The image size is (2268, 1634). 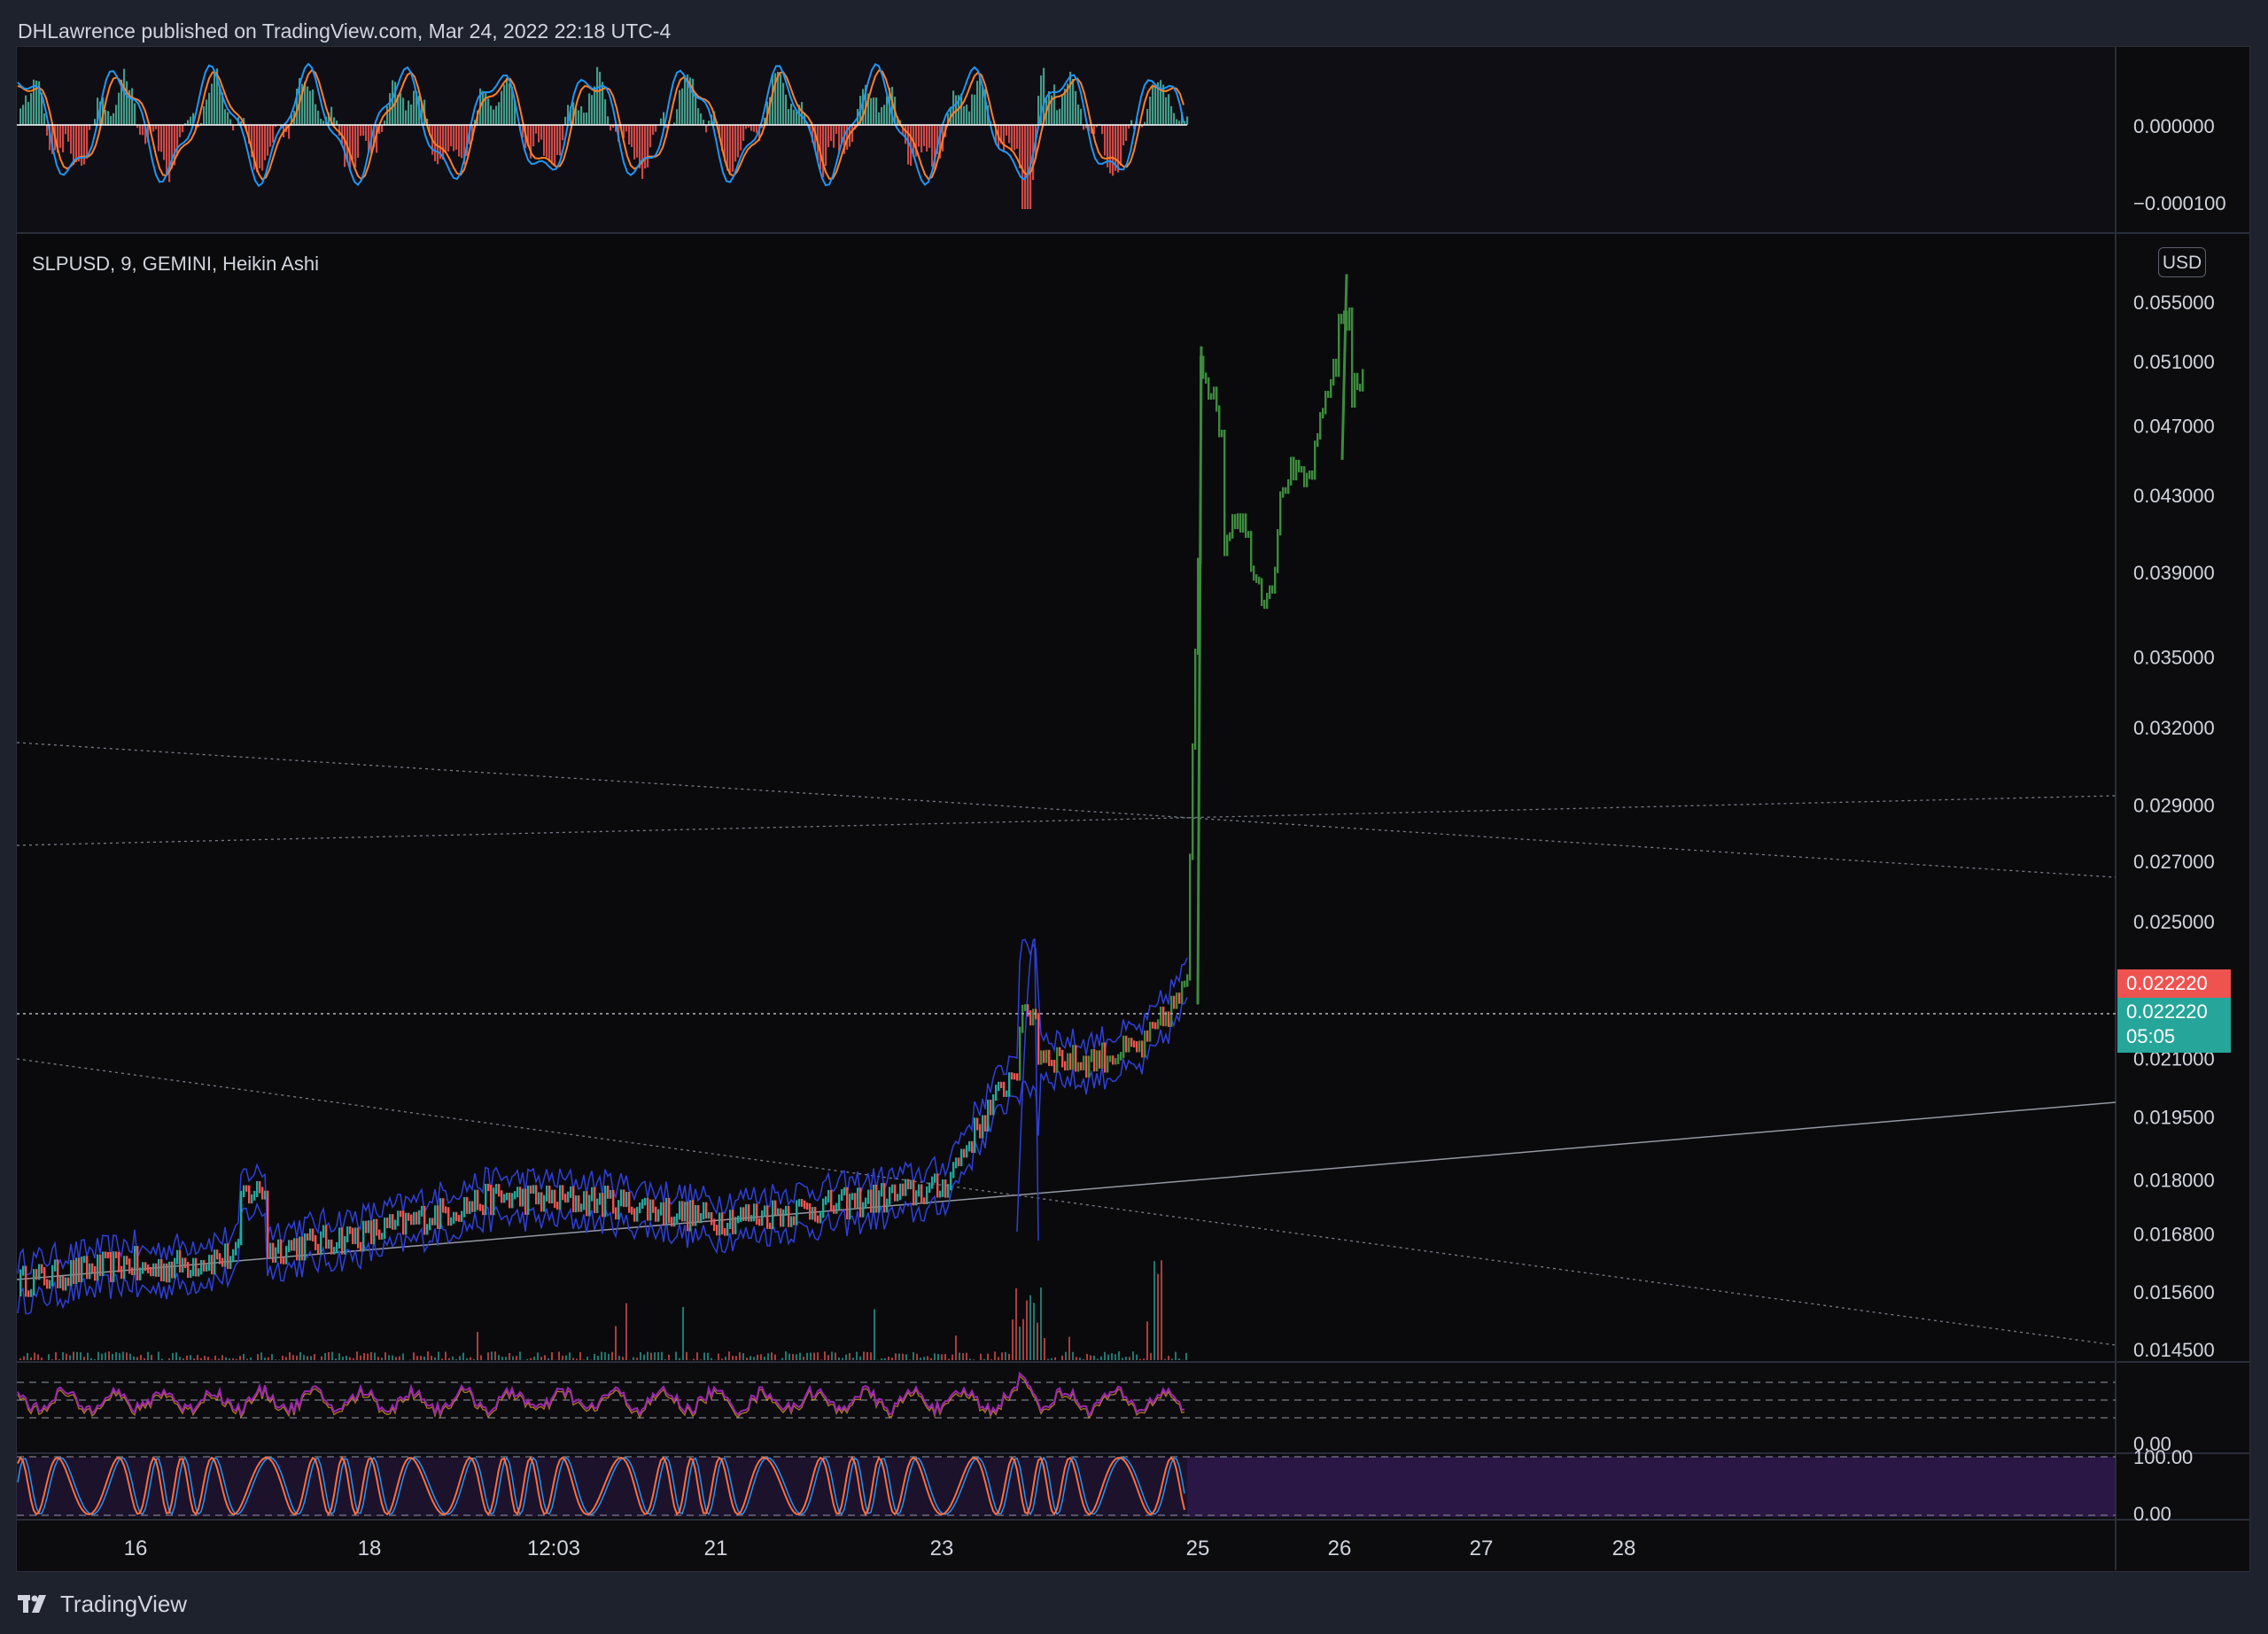 I want to click on price-axis-label: 0.035000, so click(x=2174, y=658).